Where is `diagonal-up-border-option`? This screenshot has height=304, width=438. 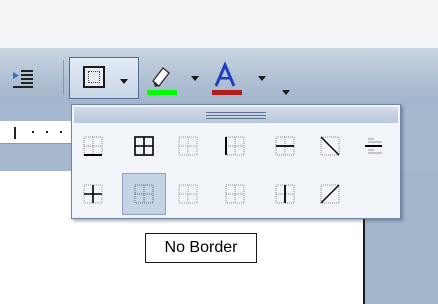
diagonal-up-border-option is located at coordinates (330, 194).